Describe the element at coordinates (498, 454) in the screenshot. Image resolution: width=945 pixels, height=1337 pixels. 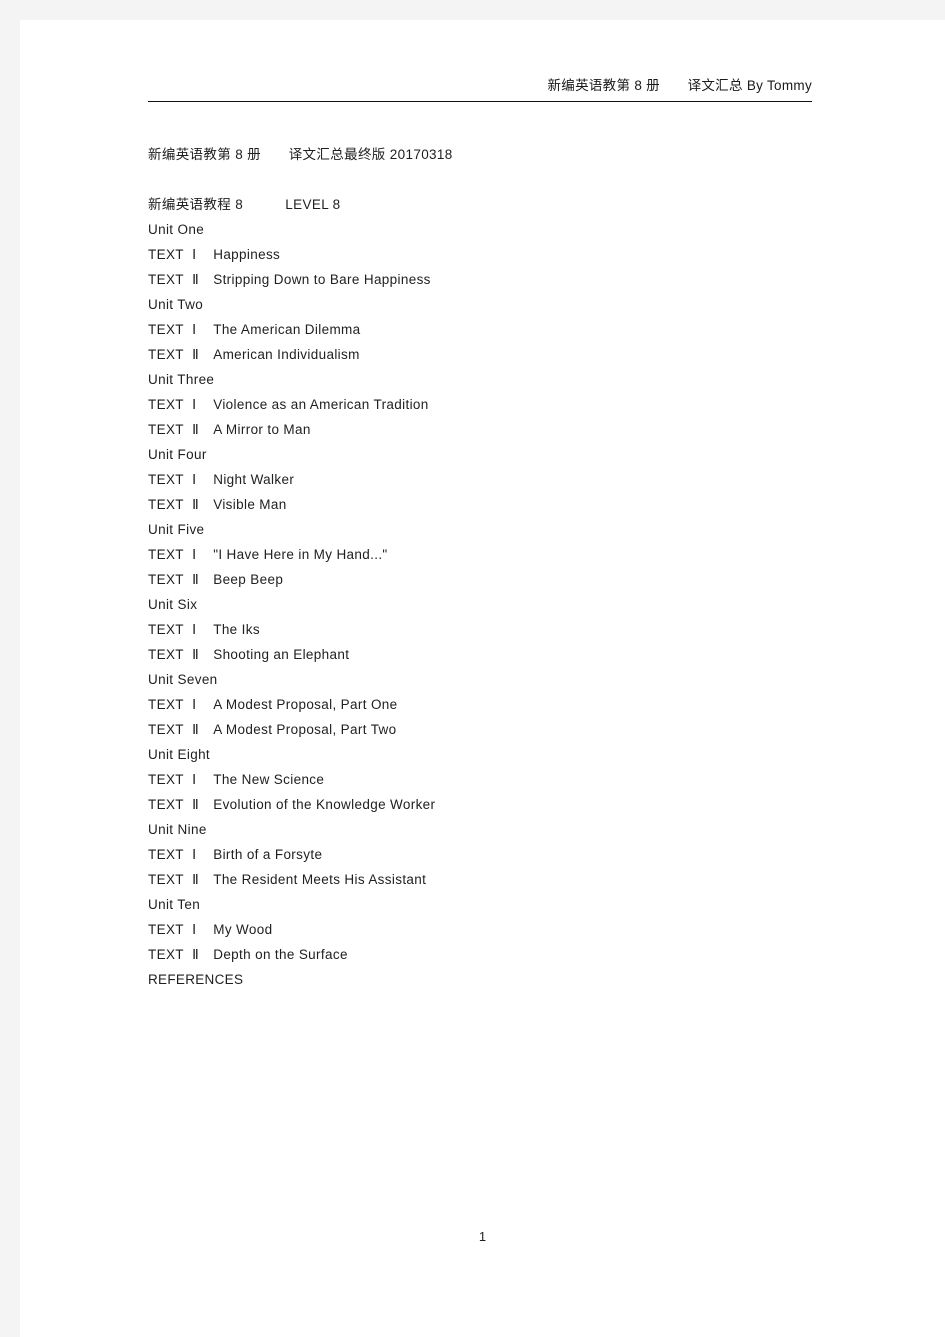
I see `unit-heading-four: Unit Four` at that location.